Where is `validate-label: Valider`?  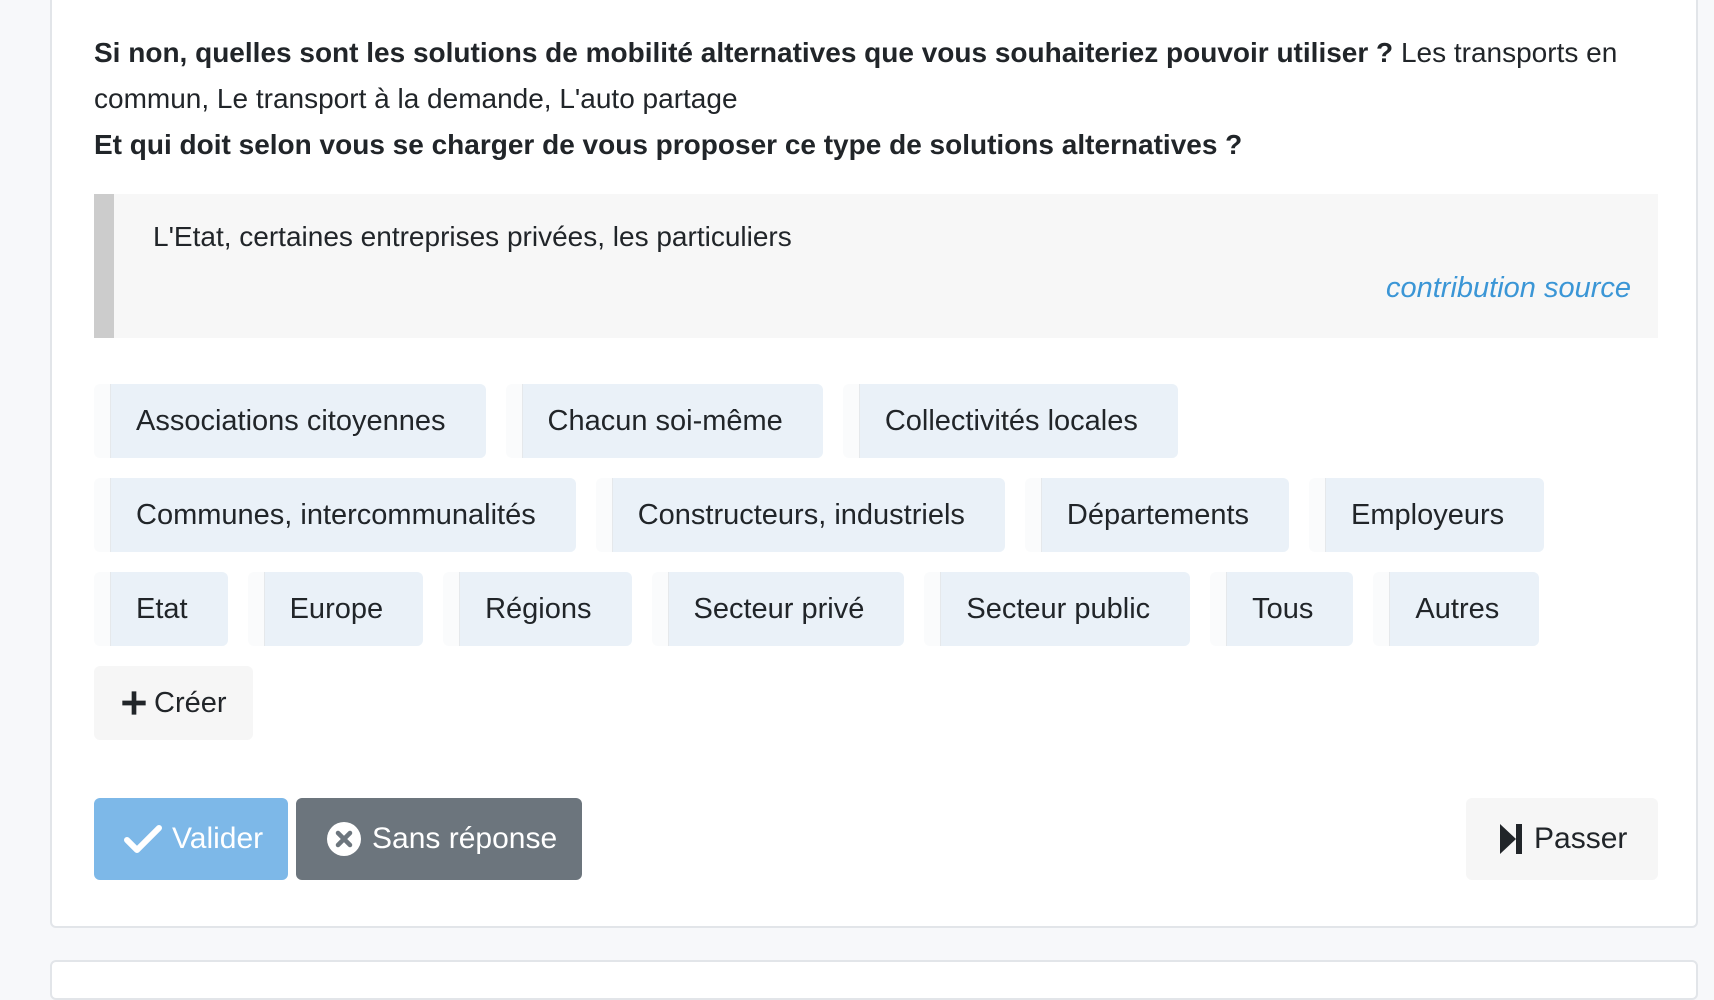
validate-label: Valider is located at coordinates (218, 838).